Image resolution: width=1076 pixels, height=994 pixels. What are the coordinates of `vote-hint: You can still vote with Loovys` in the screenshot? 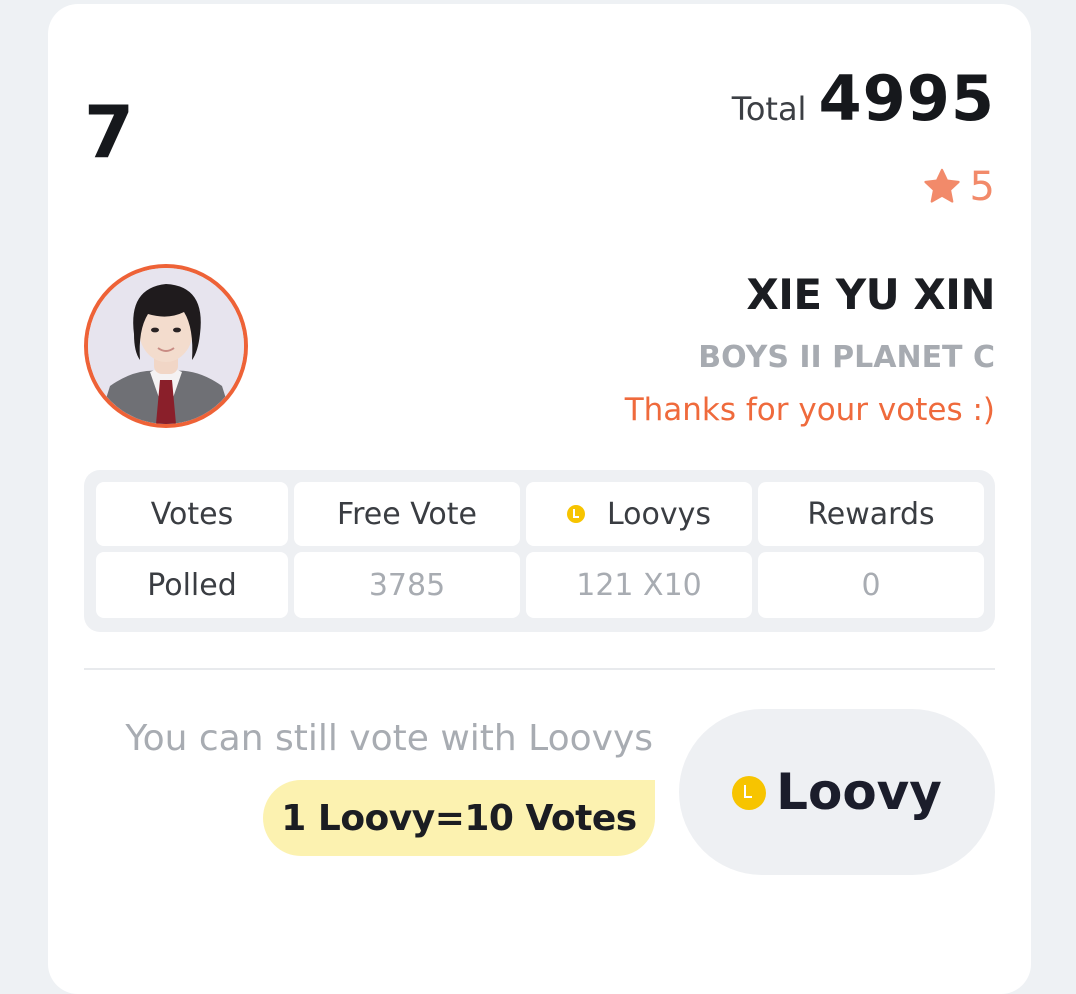 It's located at (389, 738).